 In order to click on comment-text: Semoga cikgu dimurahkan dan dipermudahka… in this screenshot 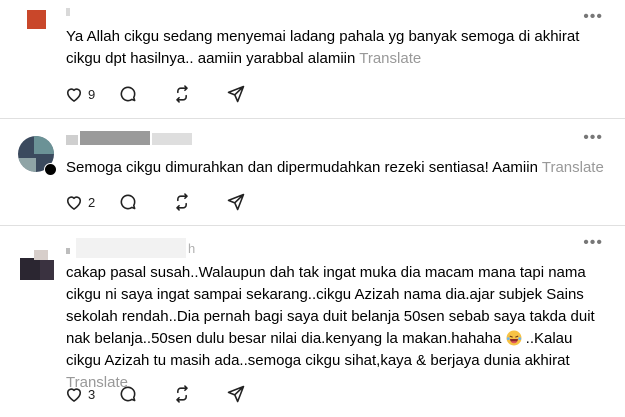, I will do `click(338, 168)`.